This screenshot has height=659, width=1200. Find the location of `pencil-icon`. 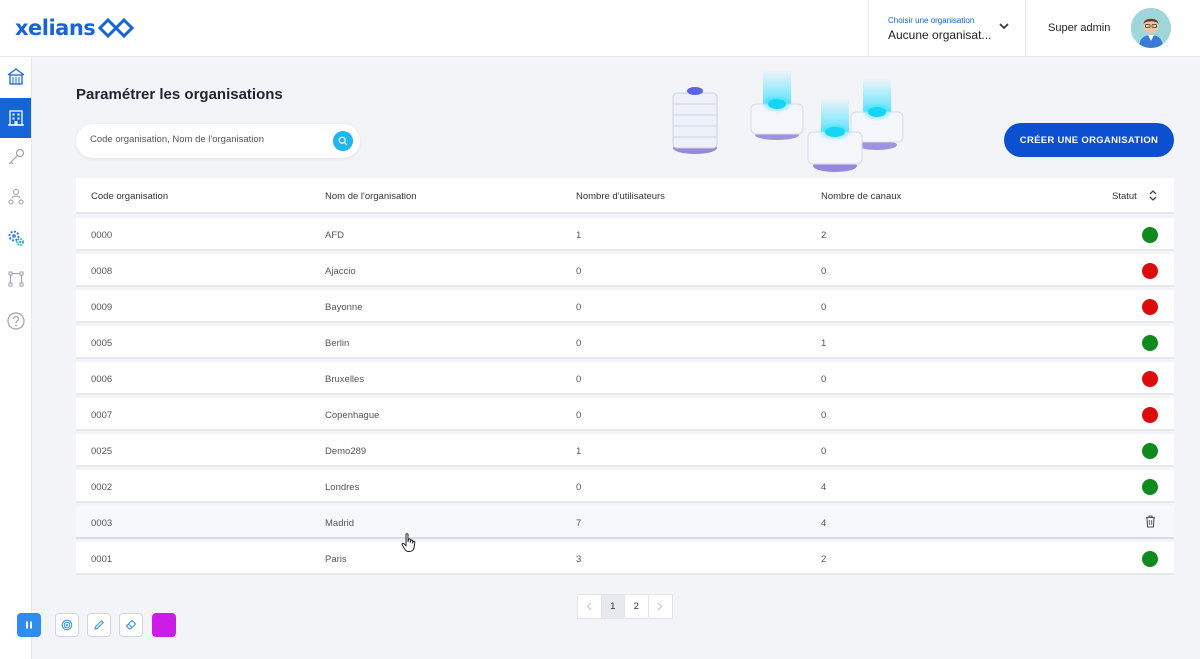

pencil-icon is located at coordinates (99, 625).